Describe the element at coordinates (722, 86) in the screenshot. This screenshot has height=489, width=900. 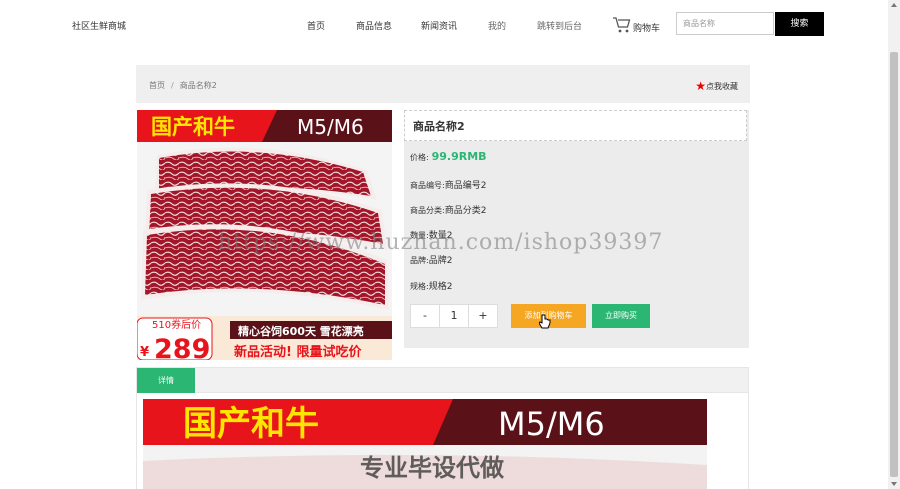
I see `favorite-label: 点我收藏` at that location.